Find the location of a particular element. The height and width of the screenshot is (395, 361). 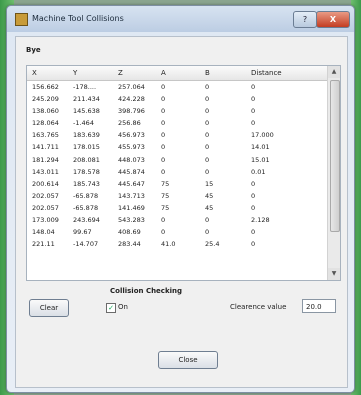

table-cell: 156.662 is located at coordinates (45, 87).